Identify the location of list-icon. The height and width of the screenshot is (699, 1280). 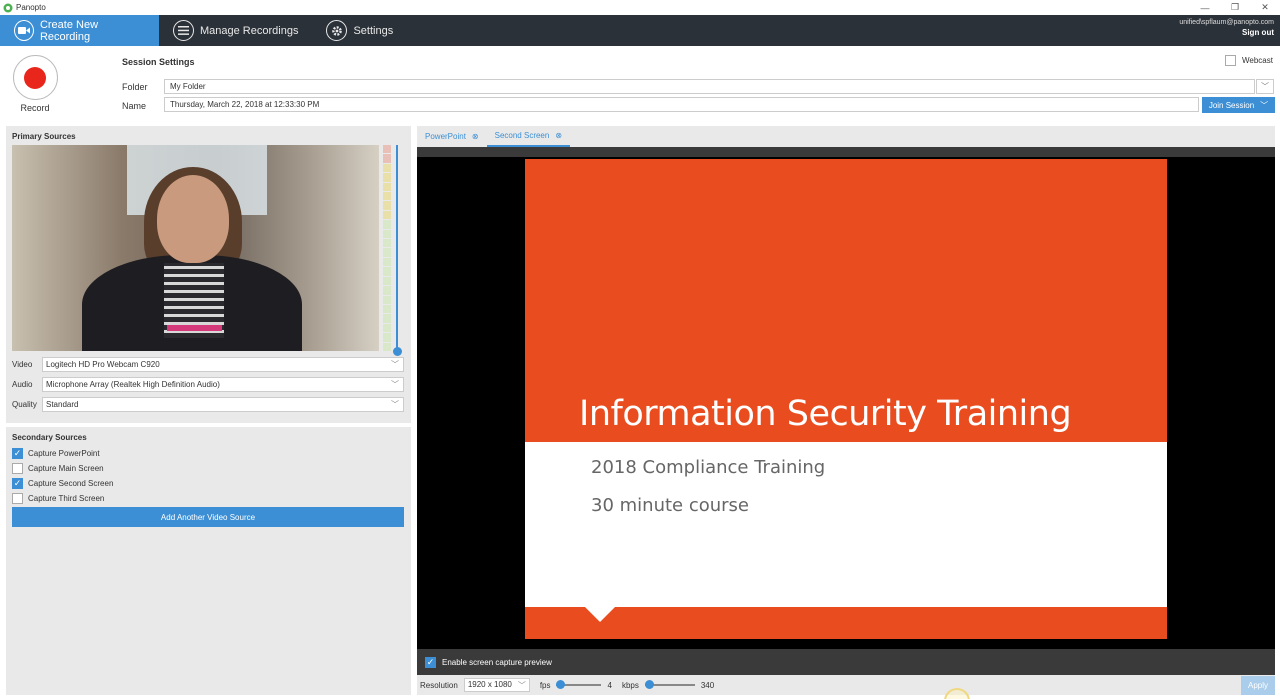
(183, 30).